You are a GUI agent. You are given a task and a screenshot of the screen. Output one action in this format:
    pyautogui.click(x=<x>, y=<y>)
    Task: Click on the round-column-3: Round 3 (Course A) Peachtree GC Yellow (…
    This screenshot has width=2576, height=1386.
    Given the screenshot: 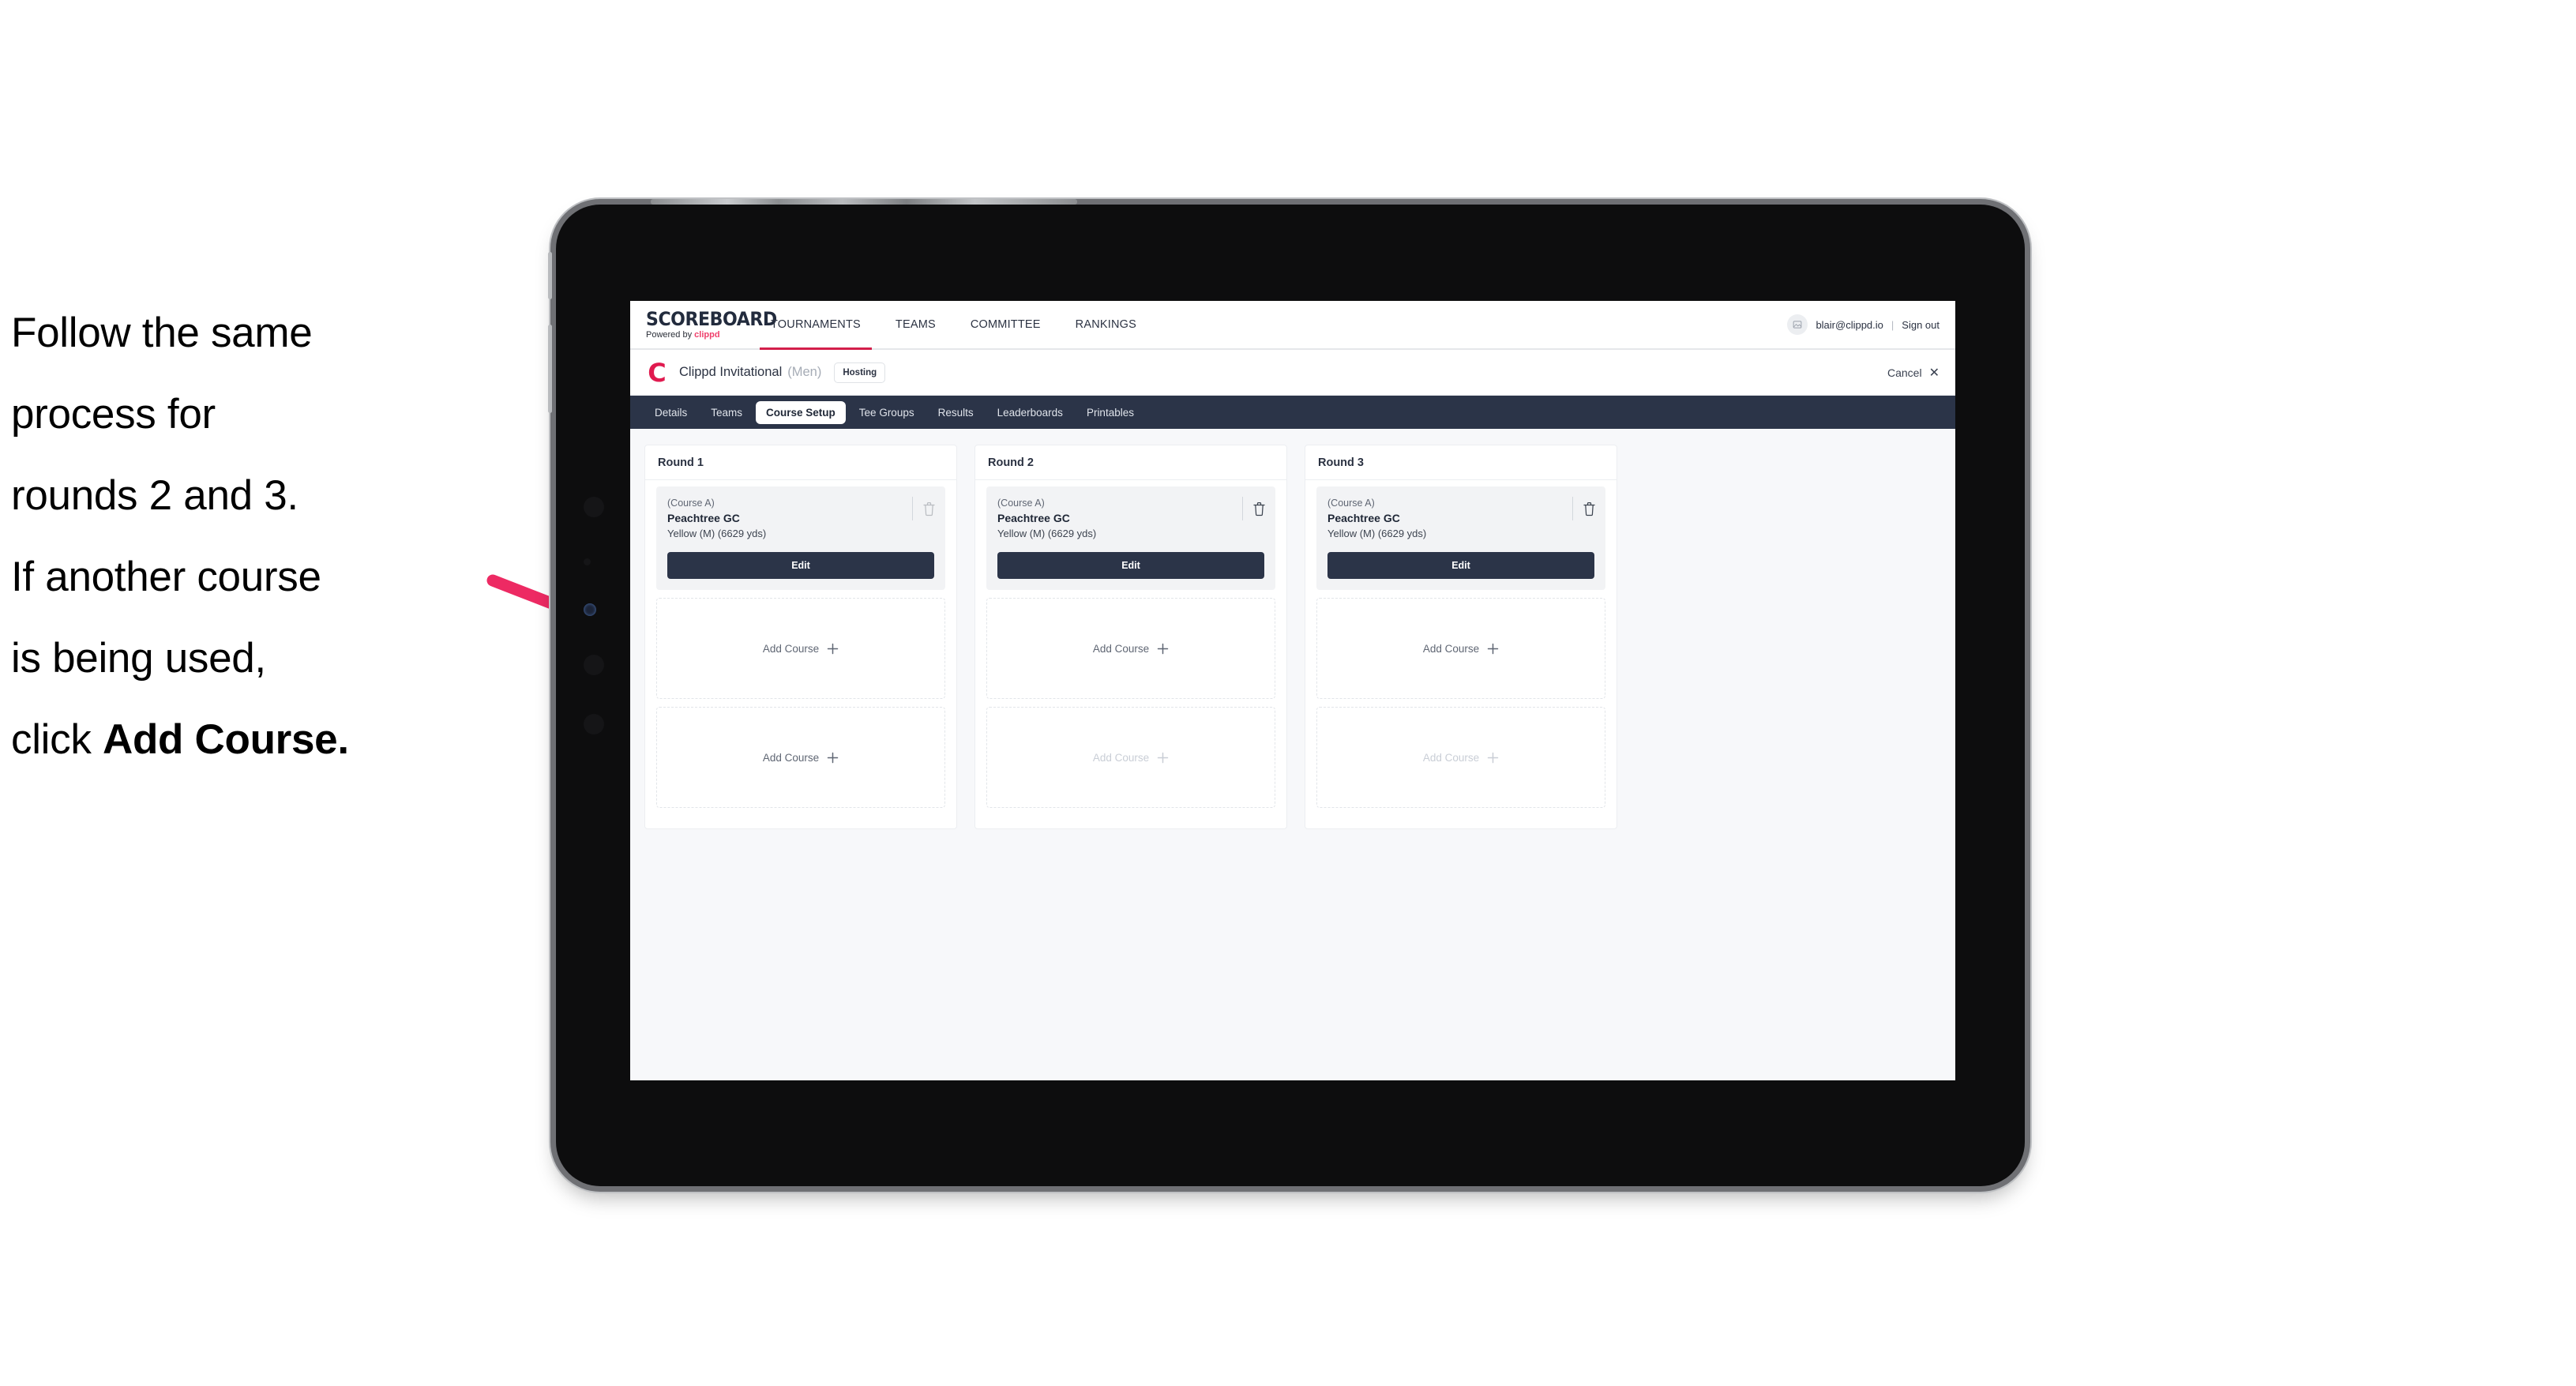 What is the action you would take?
    pyautogui.click(x=1461, y=637)
    